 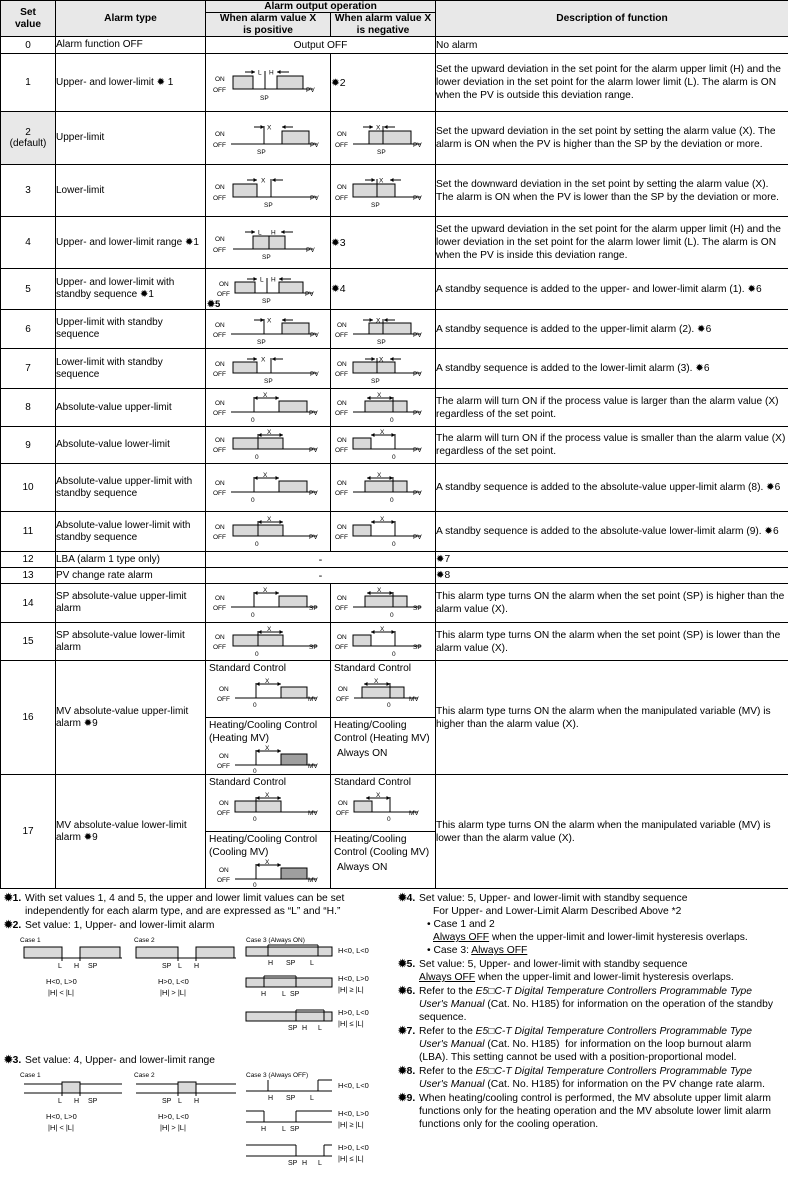 What do you see at coordinates (173, 981) in the screenshot?
I see `svg-text: H>0, L<0` at bounding box center [173, 981].